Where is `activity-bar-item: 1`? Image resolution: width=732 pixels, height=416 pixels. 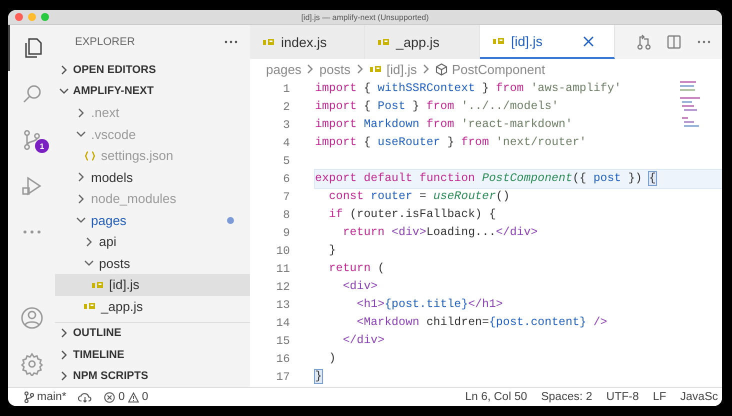 activity-bar-item: 1 is located at coordinates (31, 140).